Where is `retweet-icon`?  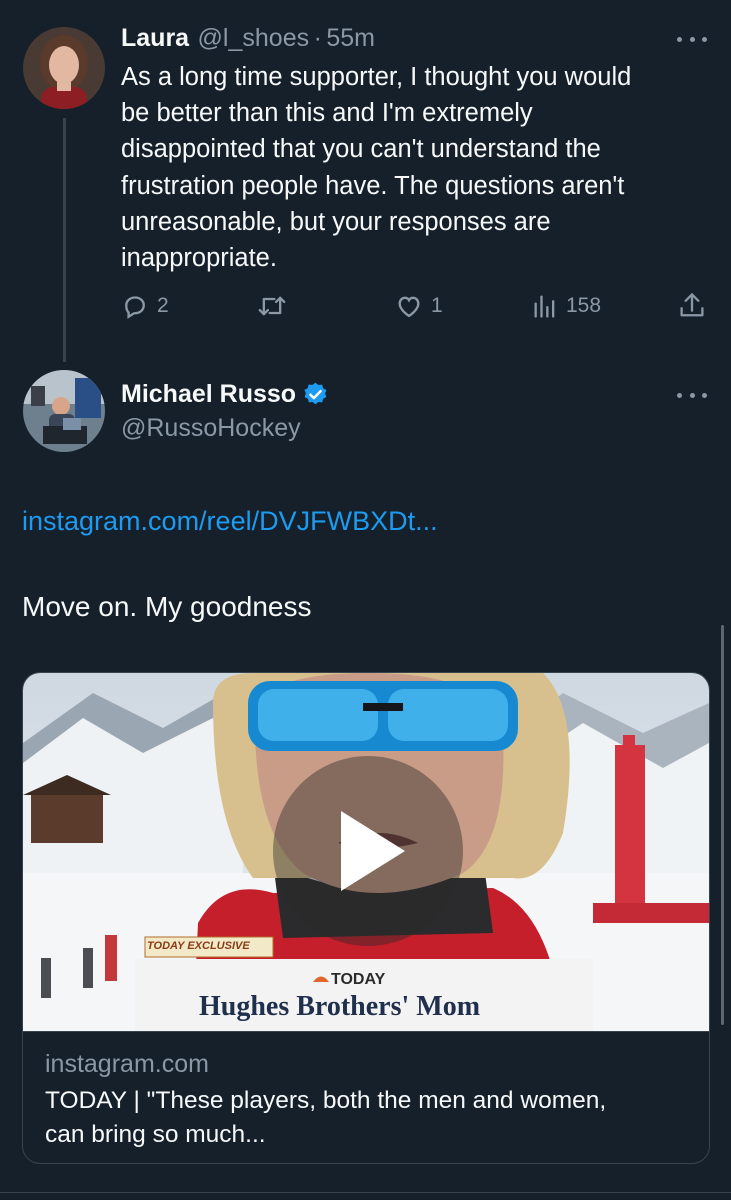 retweet-icon is located at coordinates (272, 306).